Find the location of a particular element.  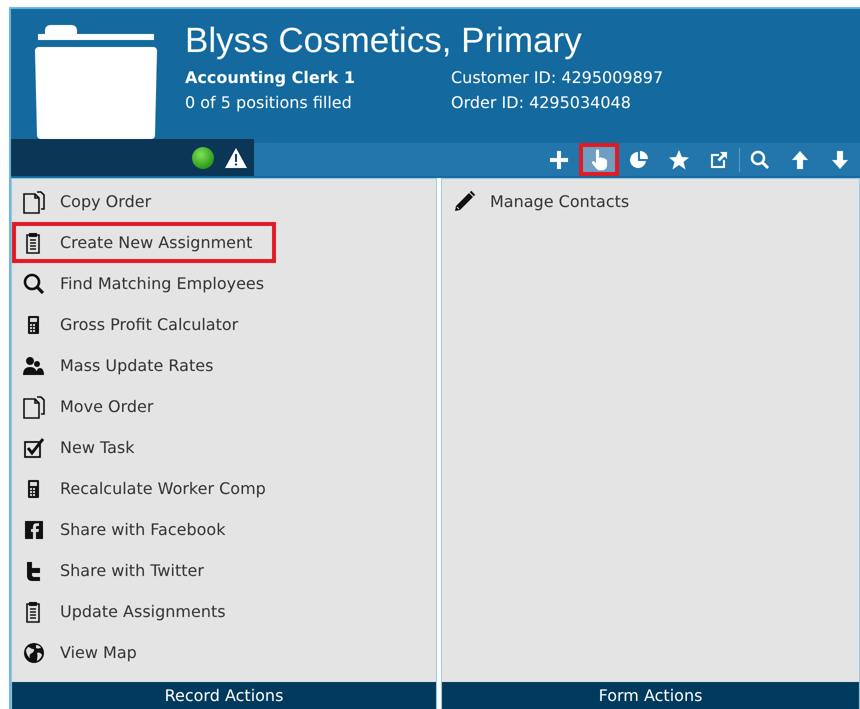

action-item: Share with Twitter is located at coordinates (115, 570).